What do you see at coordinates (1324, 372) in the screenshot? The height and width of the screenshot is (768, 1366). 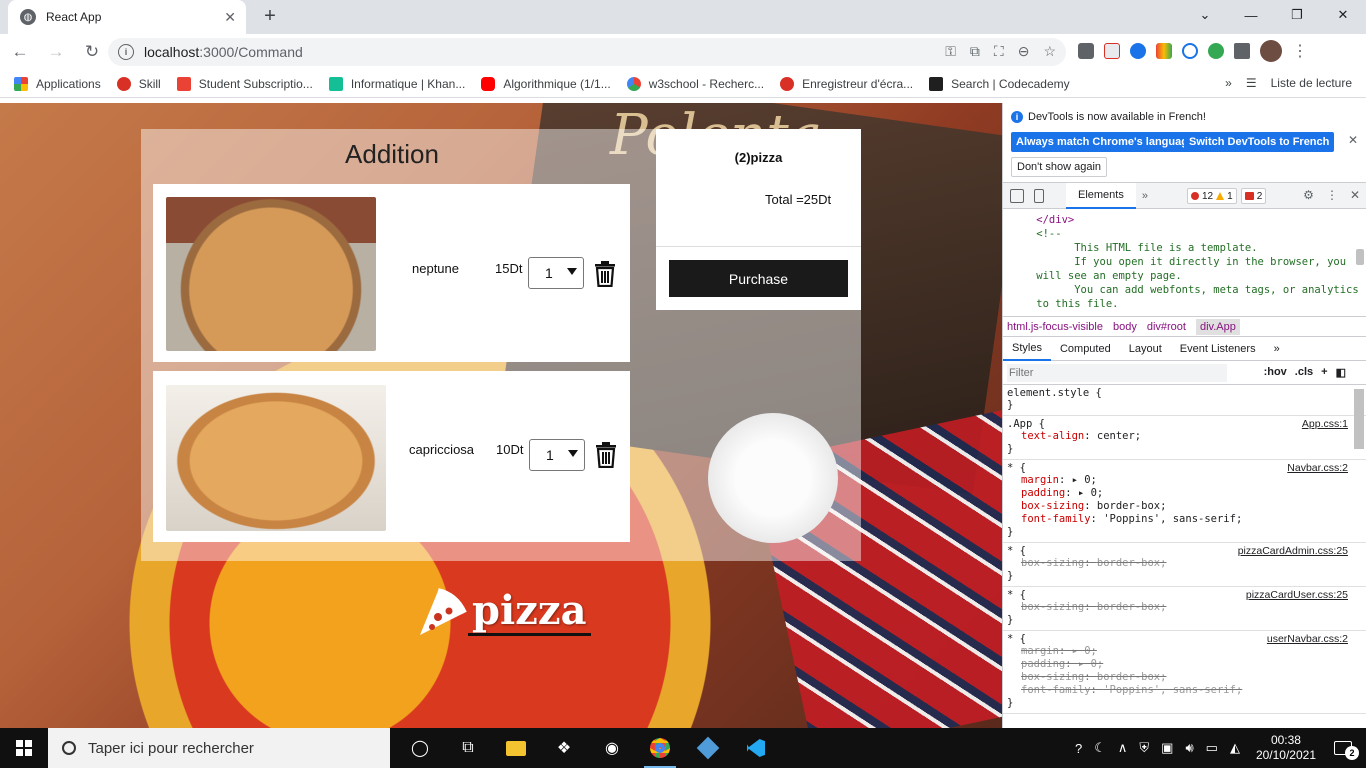 I see `add-rule-icon: +` at bounding box center [1324, 372].